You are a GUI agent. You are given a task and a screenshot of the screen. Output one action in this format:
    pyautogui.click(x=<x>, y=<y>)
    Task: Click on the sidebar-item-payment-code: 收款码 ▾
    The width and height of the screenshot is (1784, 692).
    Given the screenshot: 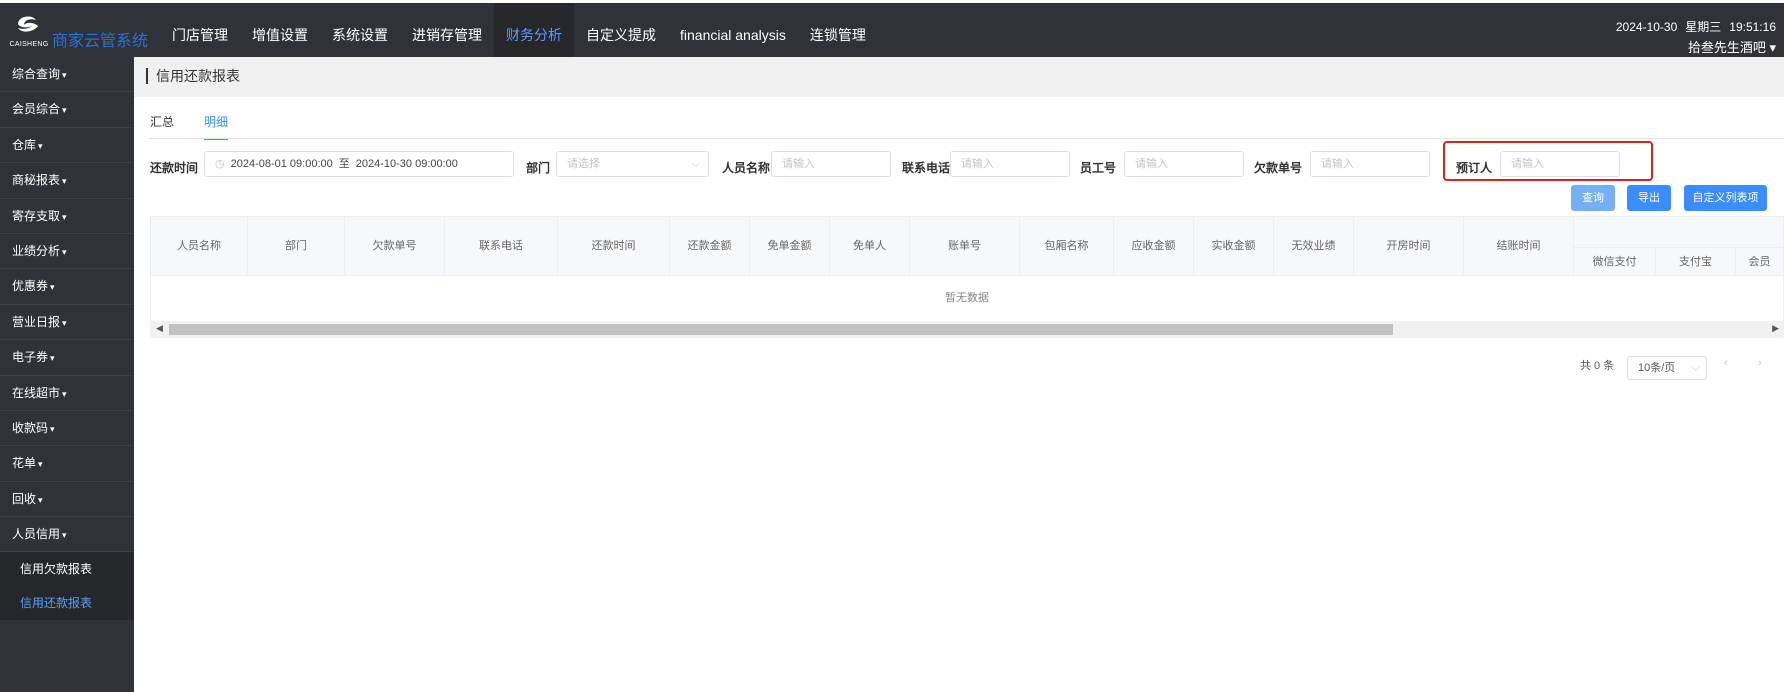 What is the action you would take?
    pyautogui.click(x=67, y=429)
    